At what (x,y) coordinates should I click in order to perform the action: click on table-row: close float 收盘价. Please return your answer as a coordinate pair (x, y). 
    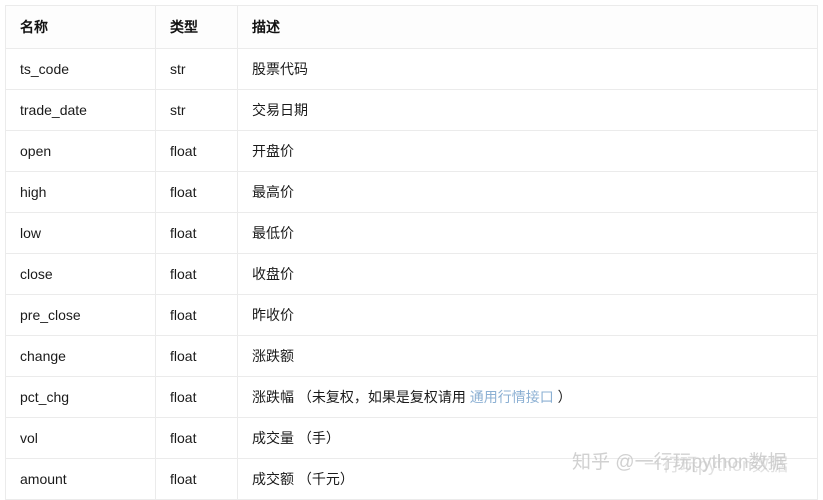
    Looking at the image, I should click on (411, 274).